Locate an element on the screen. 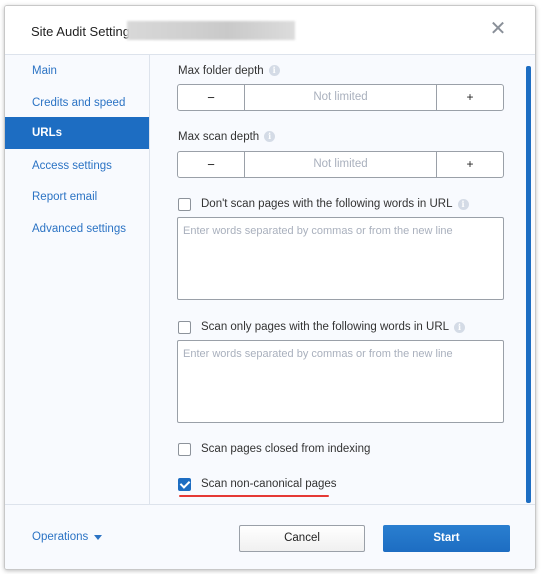 Image resolution: width=541 pixels, height=574 pixels. max-scan-depth-value: Not limited is located at coordinates (340, 164).